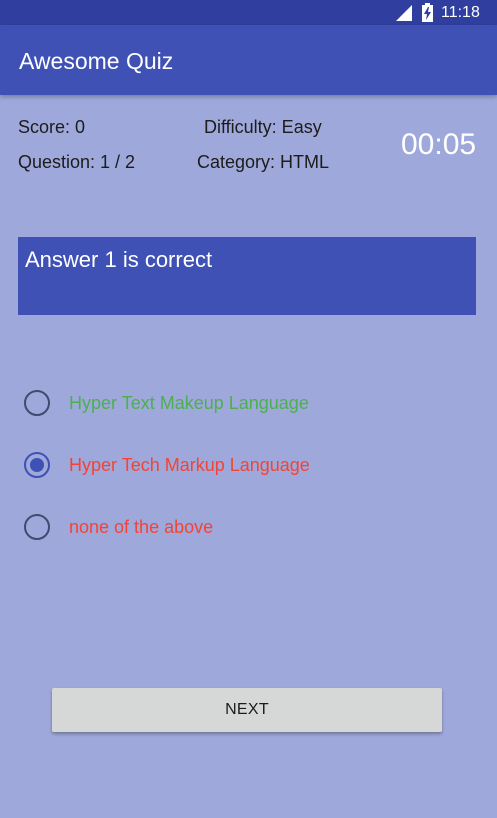 The height and width of the screenshot is (818, 497). What do you see at coordinates (404, 13) in the screenshot?
I see `signal-icon` at bounding box center [404, 13].